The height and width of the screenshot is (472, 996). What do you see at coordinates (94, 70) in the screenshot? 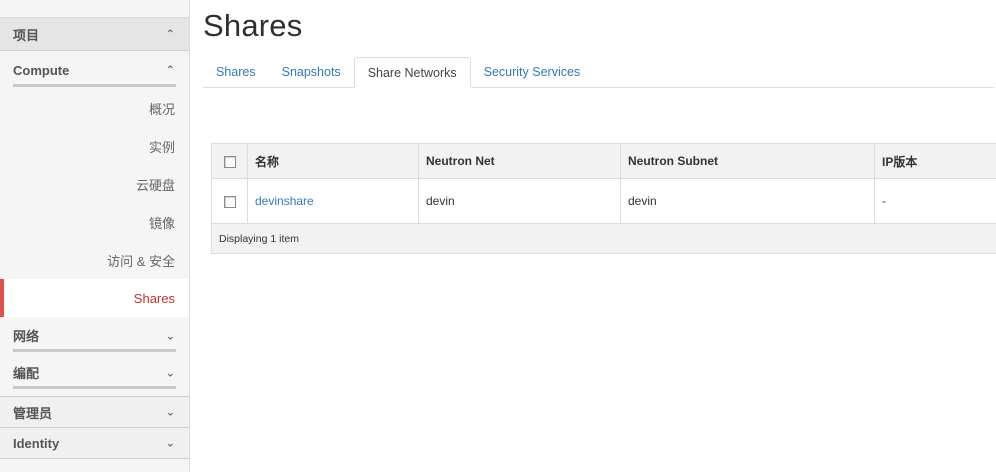
I see `sidebar-section-compute: Compute ⌃` at bounding box center [94, 70].